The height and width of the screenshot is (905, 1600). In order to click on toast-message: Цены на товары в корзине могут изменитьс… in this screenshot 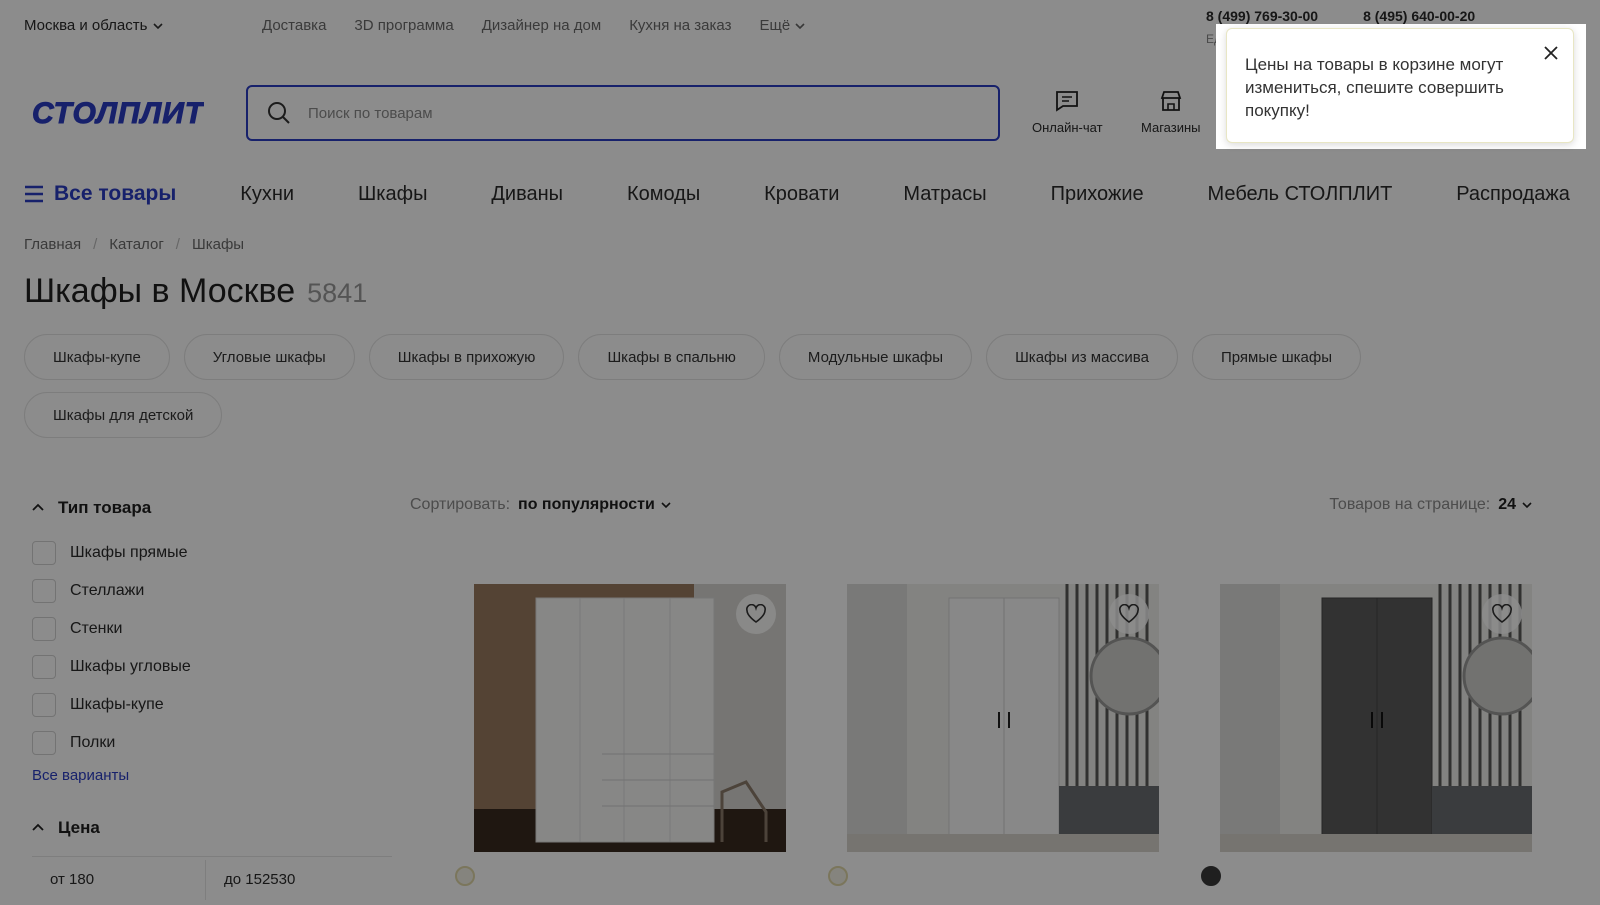, I will do `click(1374, 87)`.